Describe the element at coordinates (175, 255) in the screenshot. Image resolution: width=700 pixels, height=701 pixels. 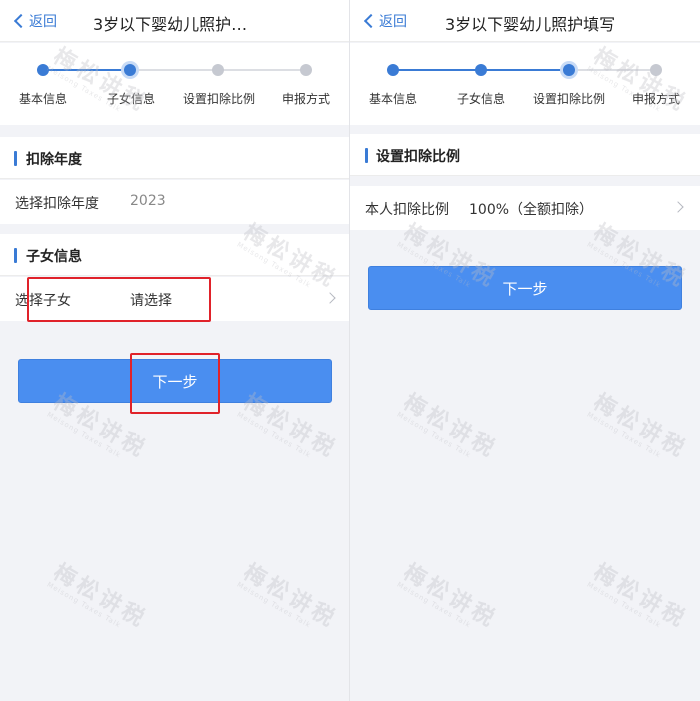
I see `section-child-info: 子女信息` at that location.